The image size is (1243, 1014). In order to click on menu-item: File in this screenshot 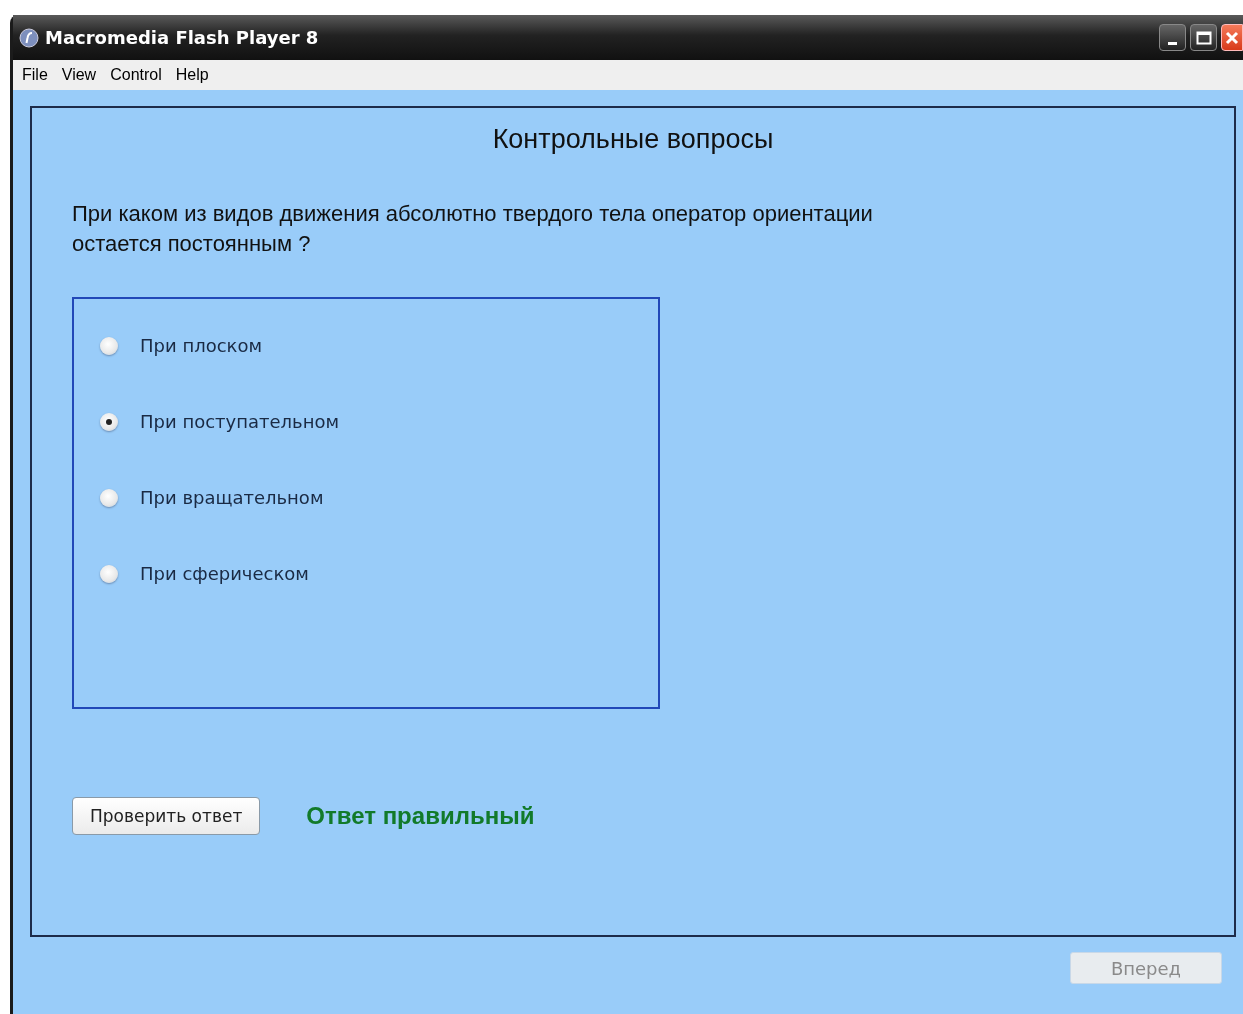, I will do `click(37, 75)`.